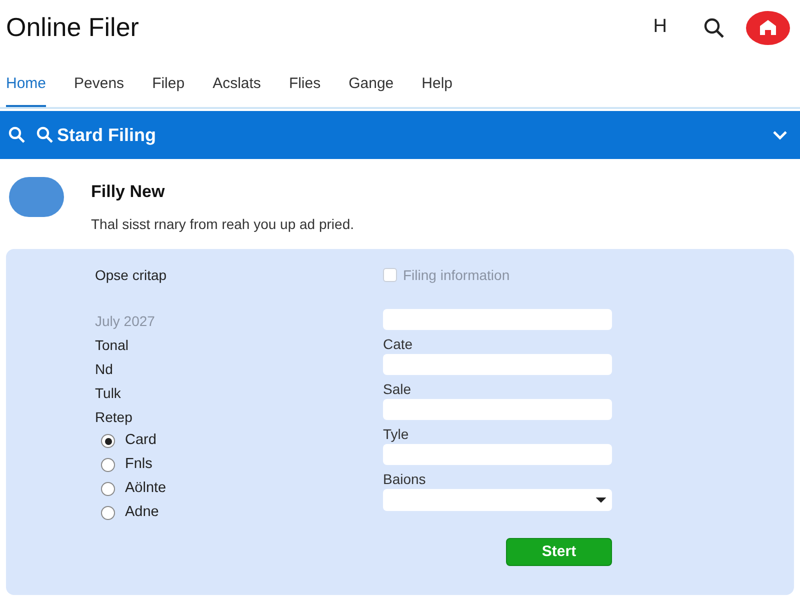 The width and height of the screenshot is (800, 600). I want to click on nav-tab: Acslats, so click(236, 85).